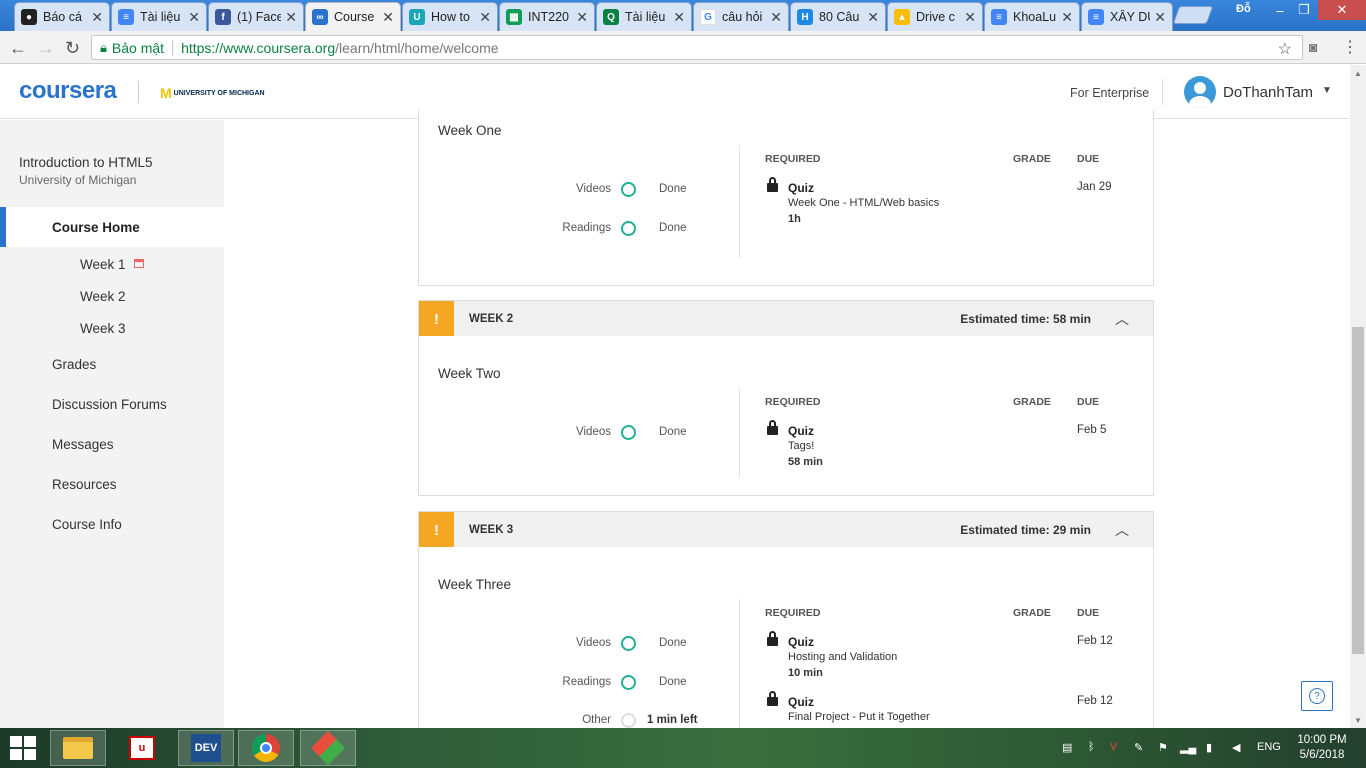 Image resolution: width=1366 pixels, height=768 pixels. What do you see at coordinates (1285, 49) in the screenshot?
I see `bookmark-star-icon: ☆` at bounding box center [1285, 49].